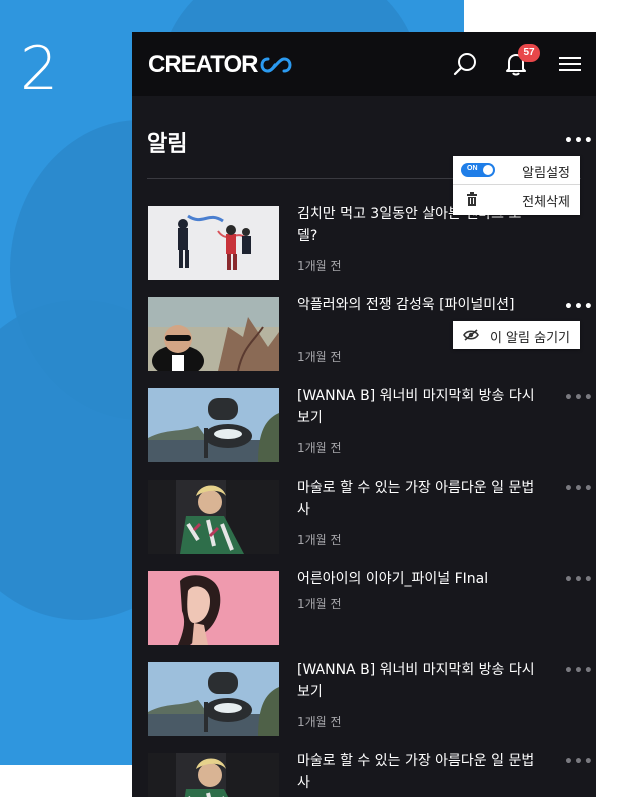 This screenshot has height=797, width=642. What do you see at coordinates (516, 199) in the screenshot?
I see `delete-all-row: 전체삭제` at bounding box center [516, 199].